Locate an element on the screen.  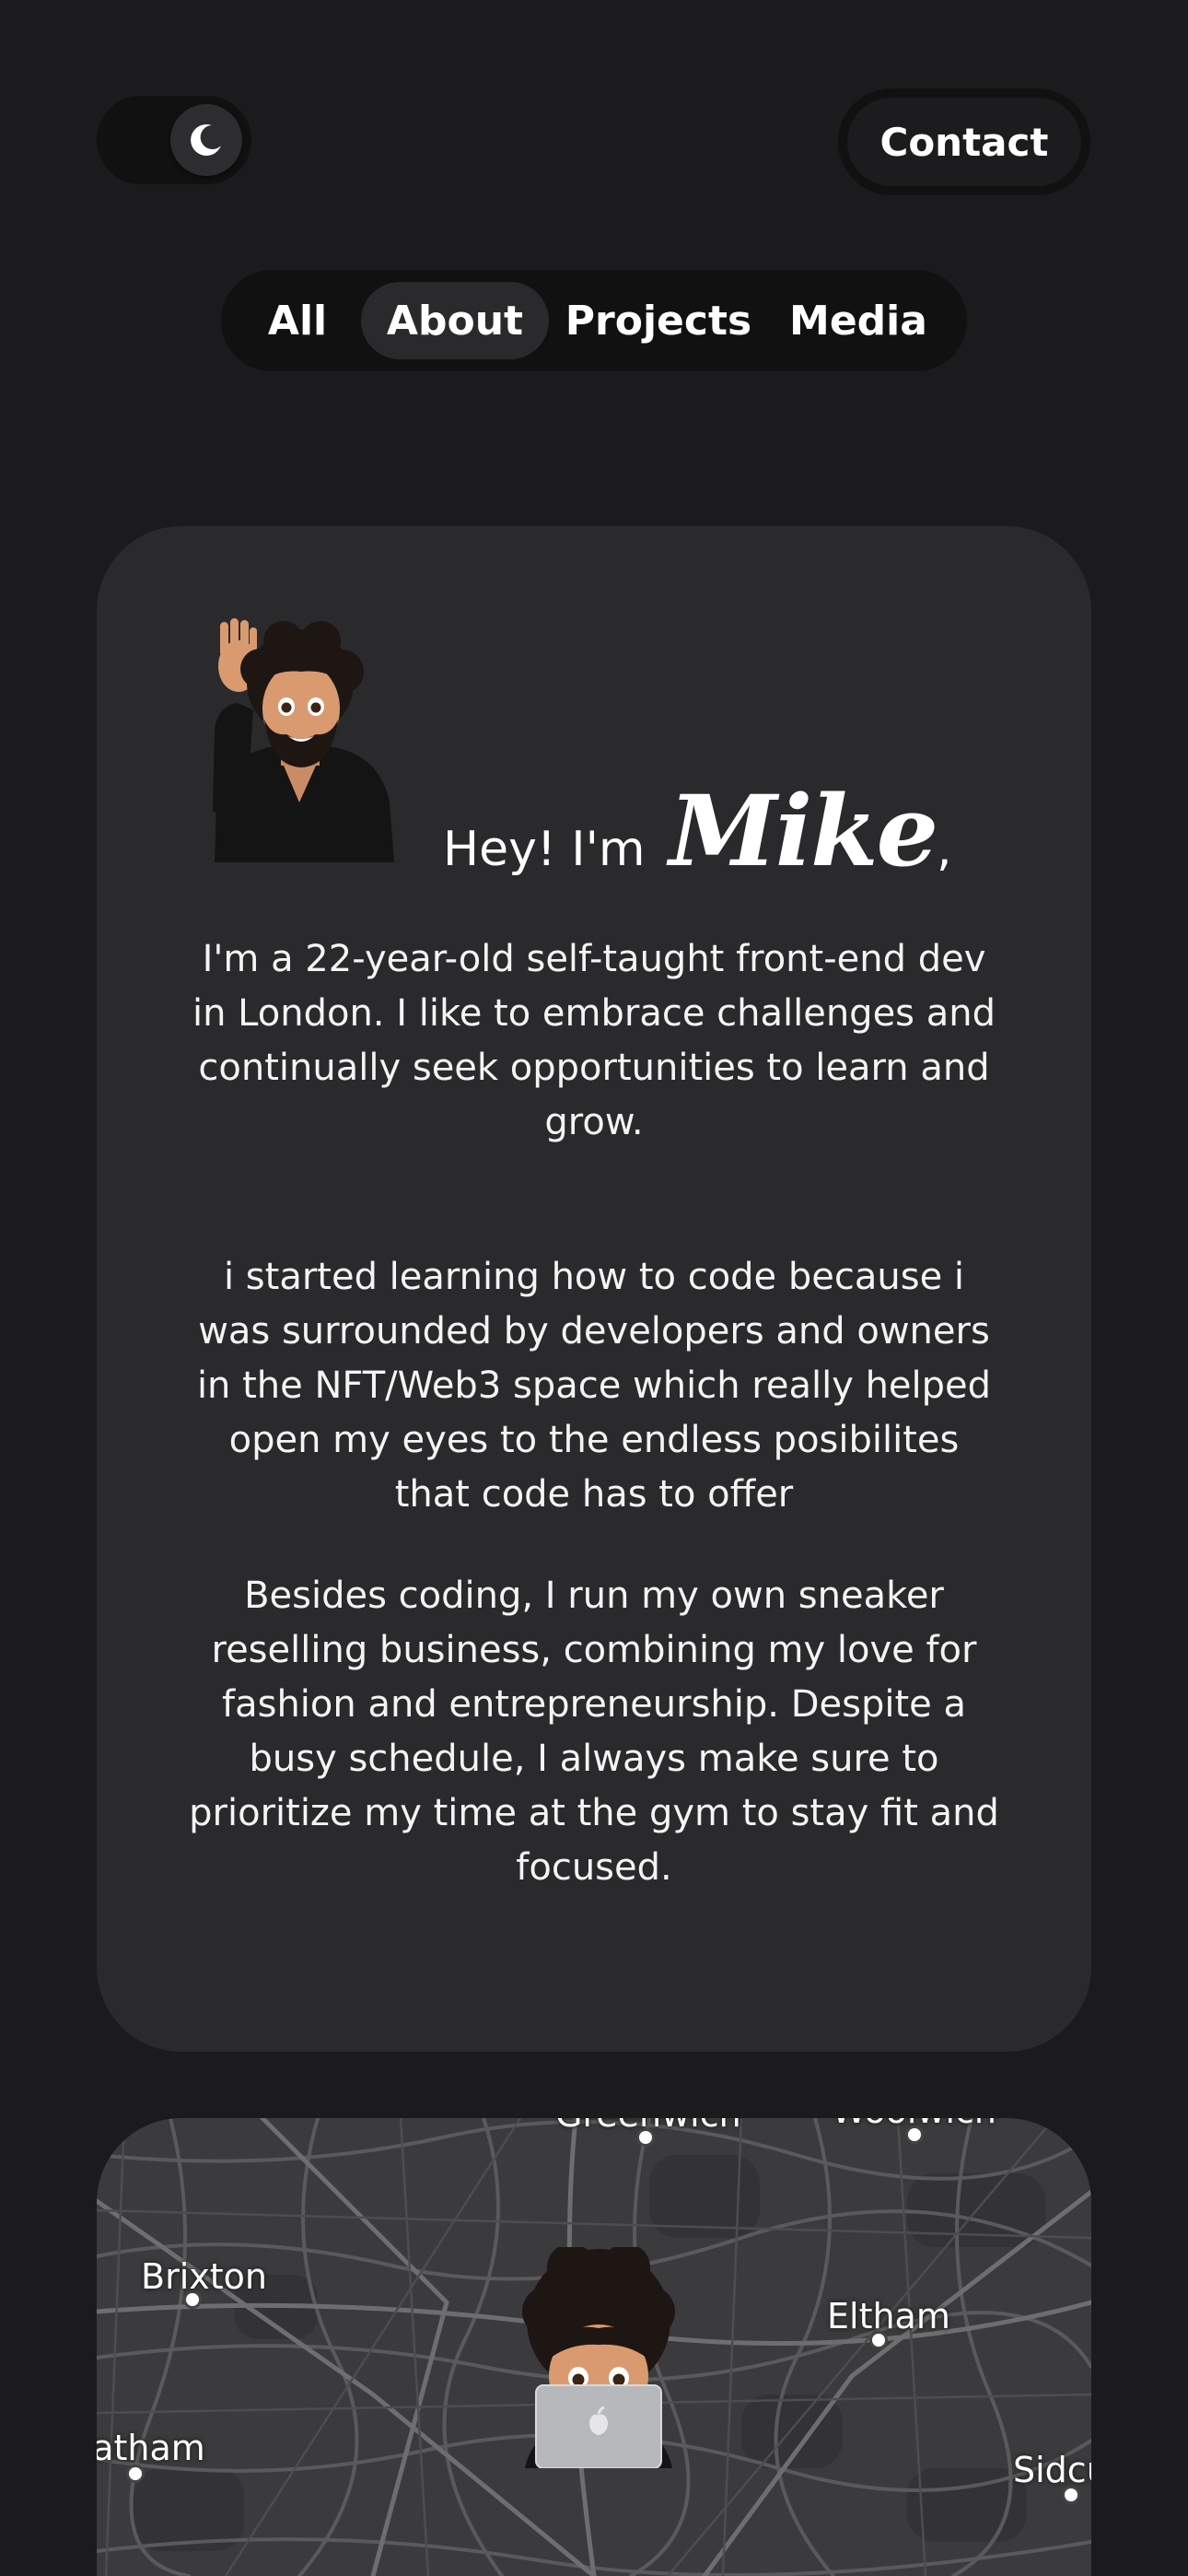
map-label-eltham: Eltham is located at coordinates (888, 2316).